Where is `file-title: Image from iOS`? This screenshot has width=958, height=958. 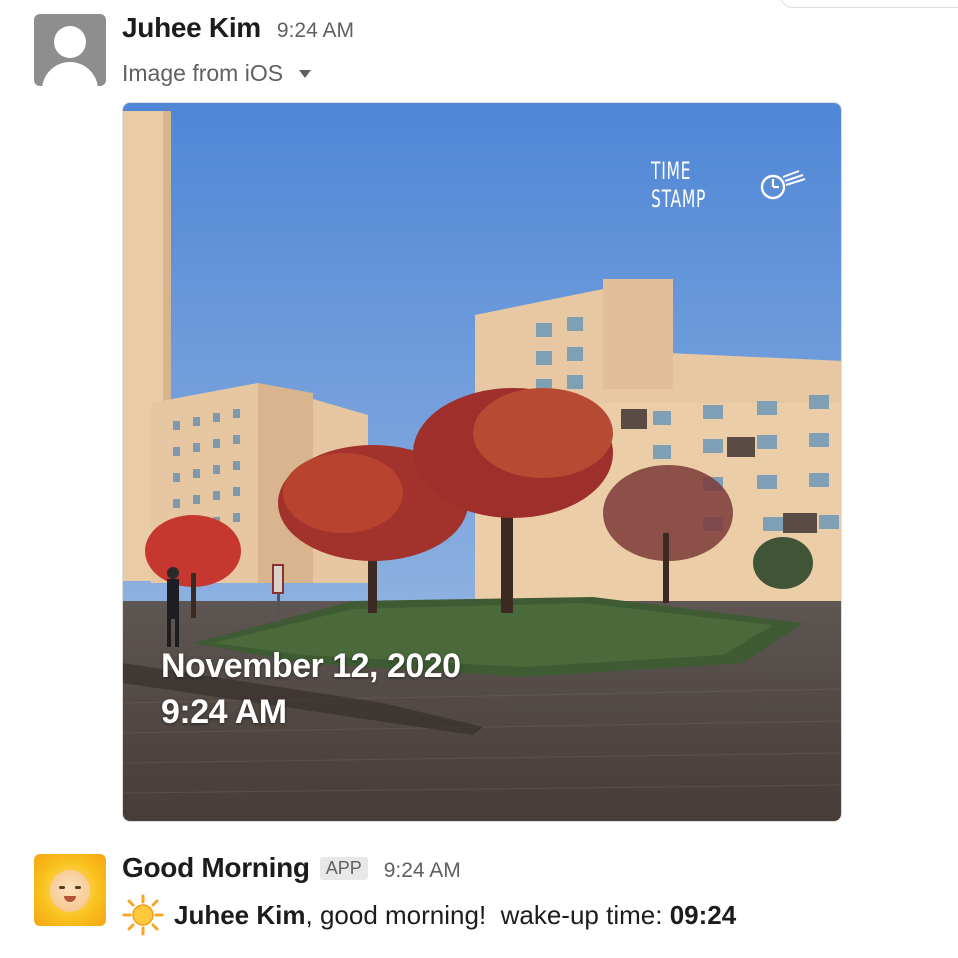
file-title: Image from iOS is located at coordinates (203, 73).